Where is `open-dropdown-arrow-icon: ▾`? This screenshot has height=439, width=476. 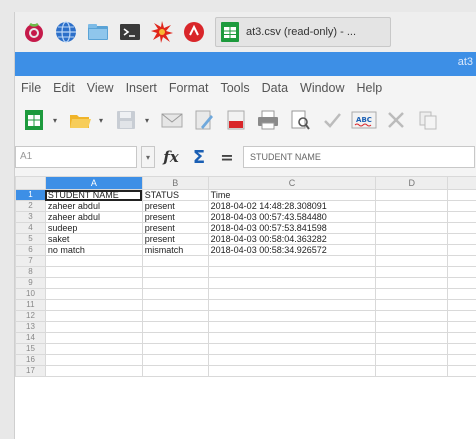 open-dropdown-arrow-icon: ▾ is located at coordinates (103, 120).